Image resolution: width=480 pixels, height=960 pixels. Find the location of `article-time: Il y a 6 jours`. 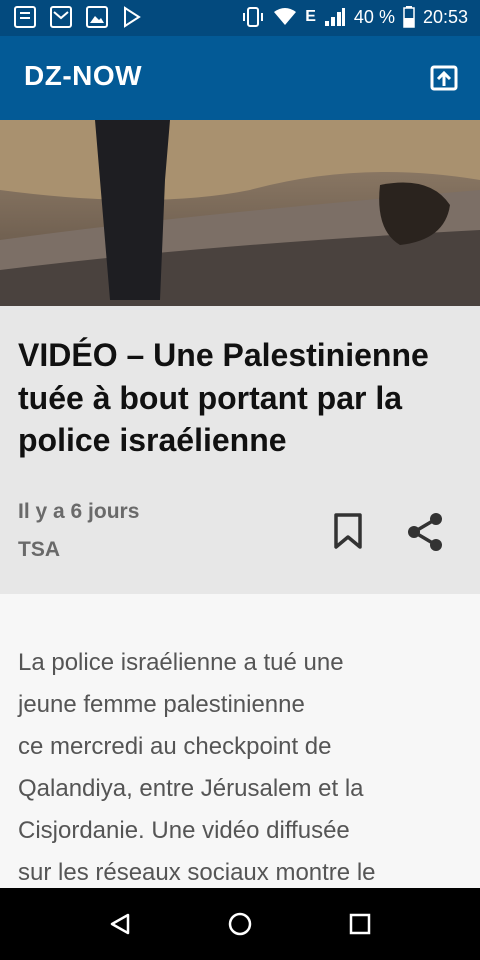

article-time: Il y a 6 jours is located at coordinates (79, 511).